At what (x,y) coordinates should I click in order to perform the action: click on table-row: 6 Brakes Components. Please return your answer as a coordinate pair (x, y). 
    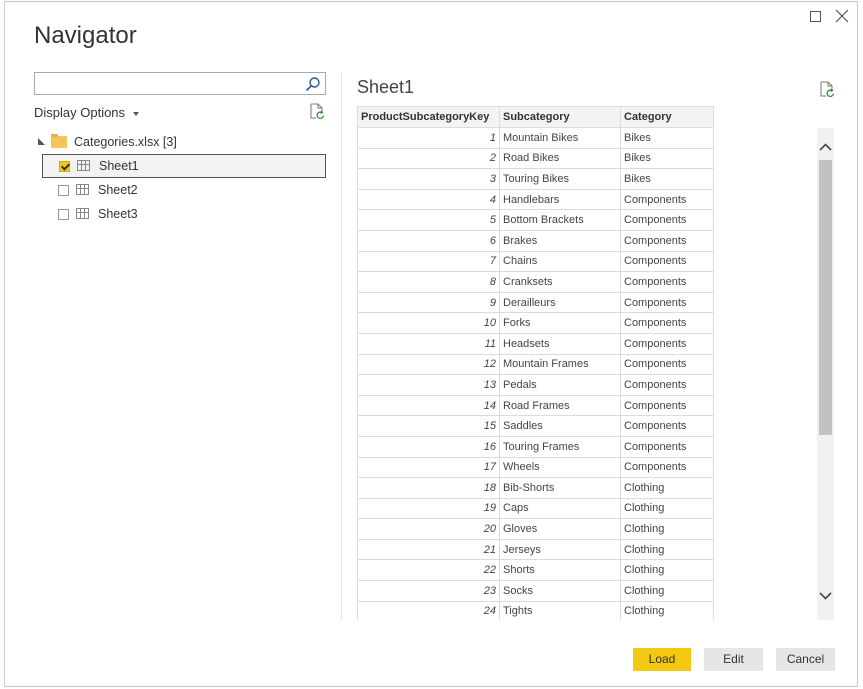
    Looking at the image, I should click on (535, 240).